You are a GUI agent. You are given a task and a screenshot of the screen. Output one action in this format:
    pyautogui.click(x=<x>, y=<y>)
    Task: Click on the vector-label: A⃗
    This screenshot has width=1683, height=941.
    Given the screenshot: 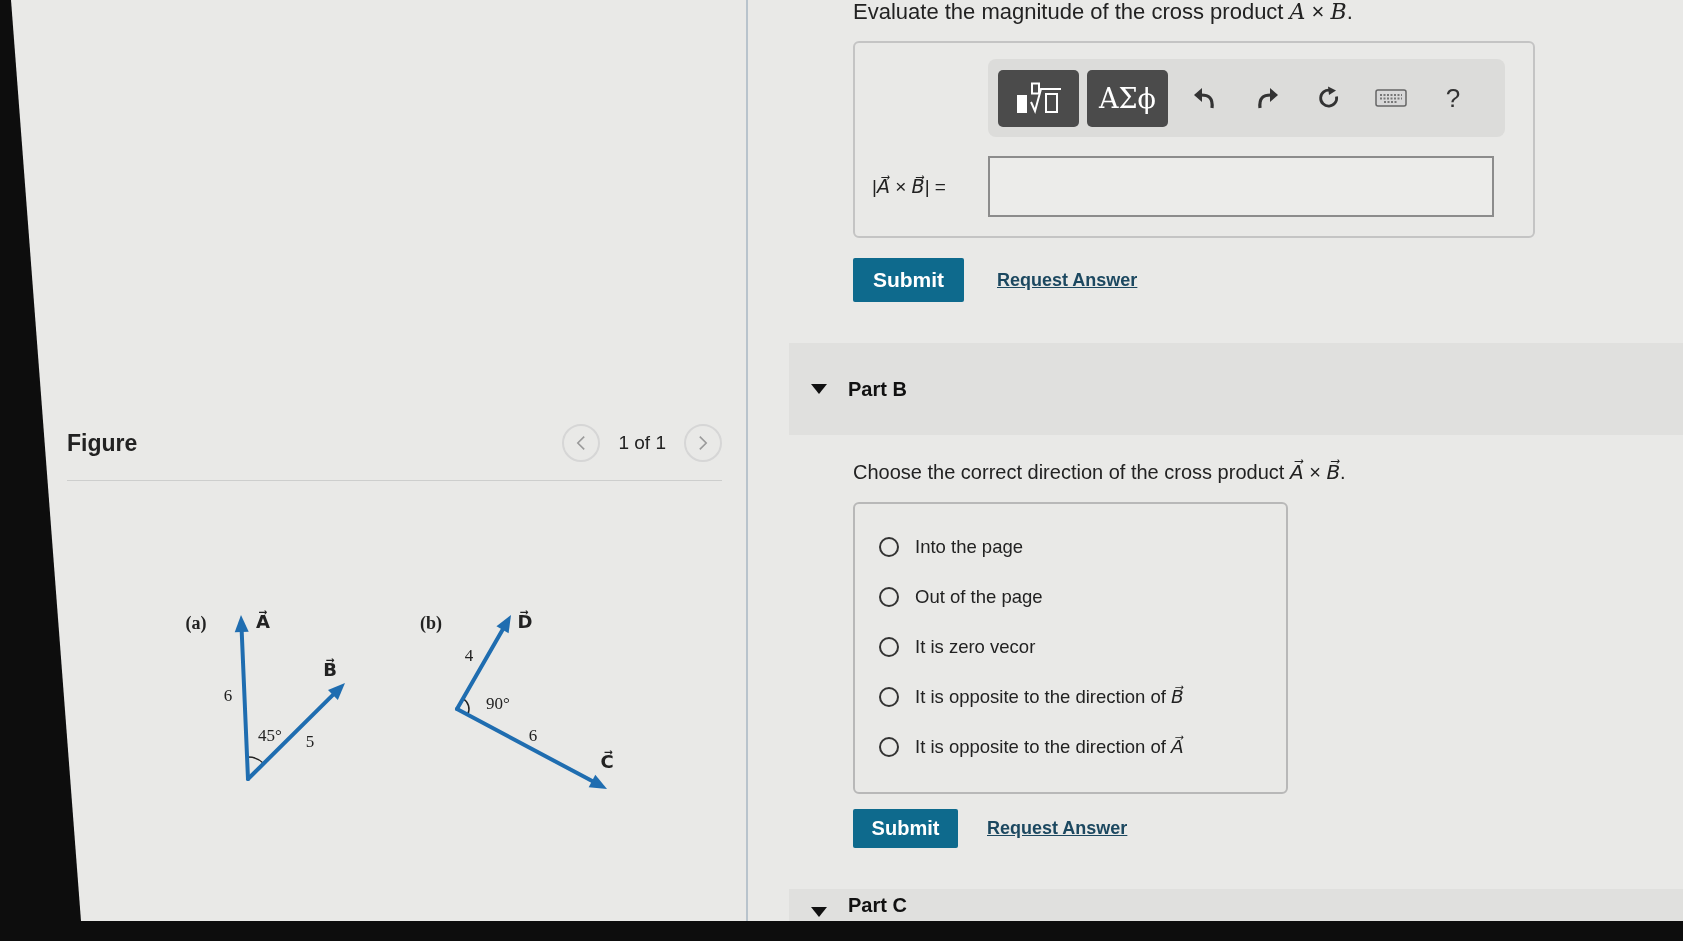 What is the action you would take?
    pyautogui.click(x=263, y=621)
    